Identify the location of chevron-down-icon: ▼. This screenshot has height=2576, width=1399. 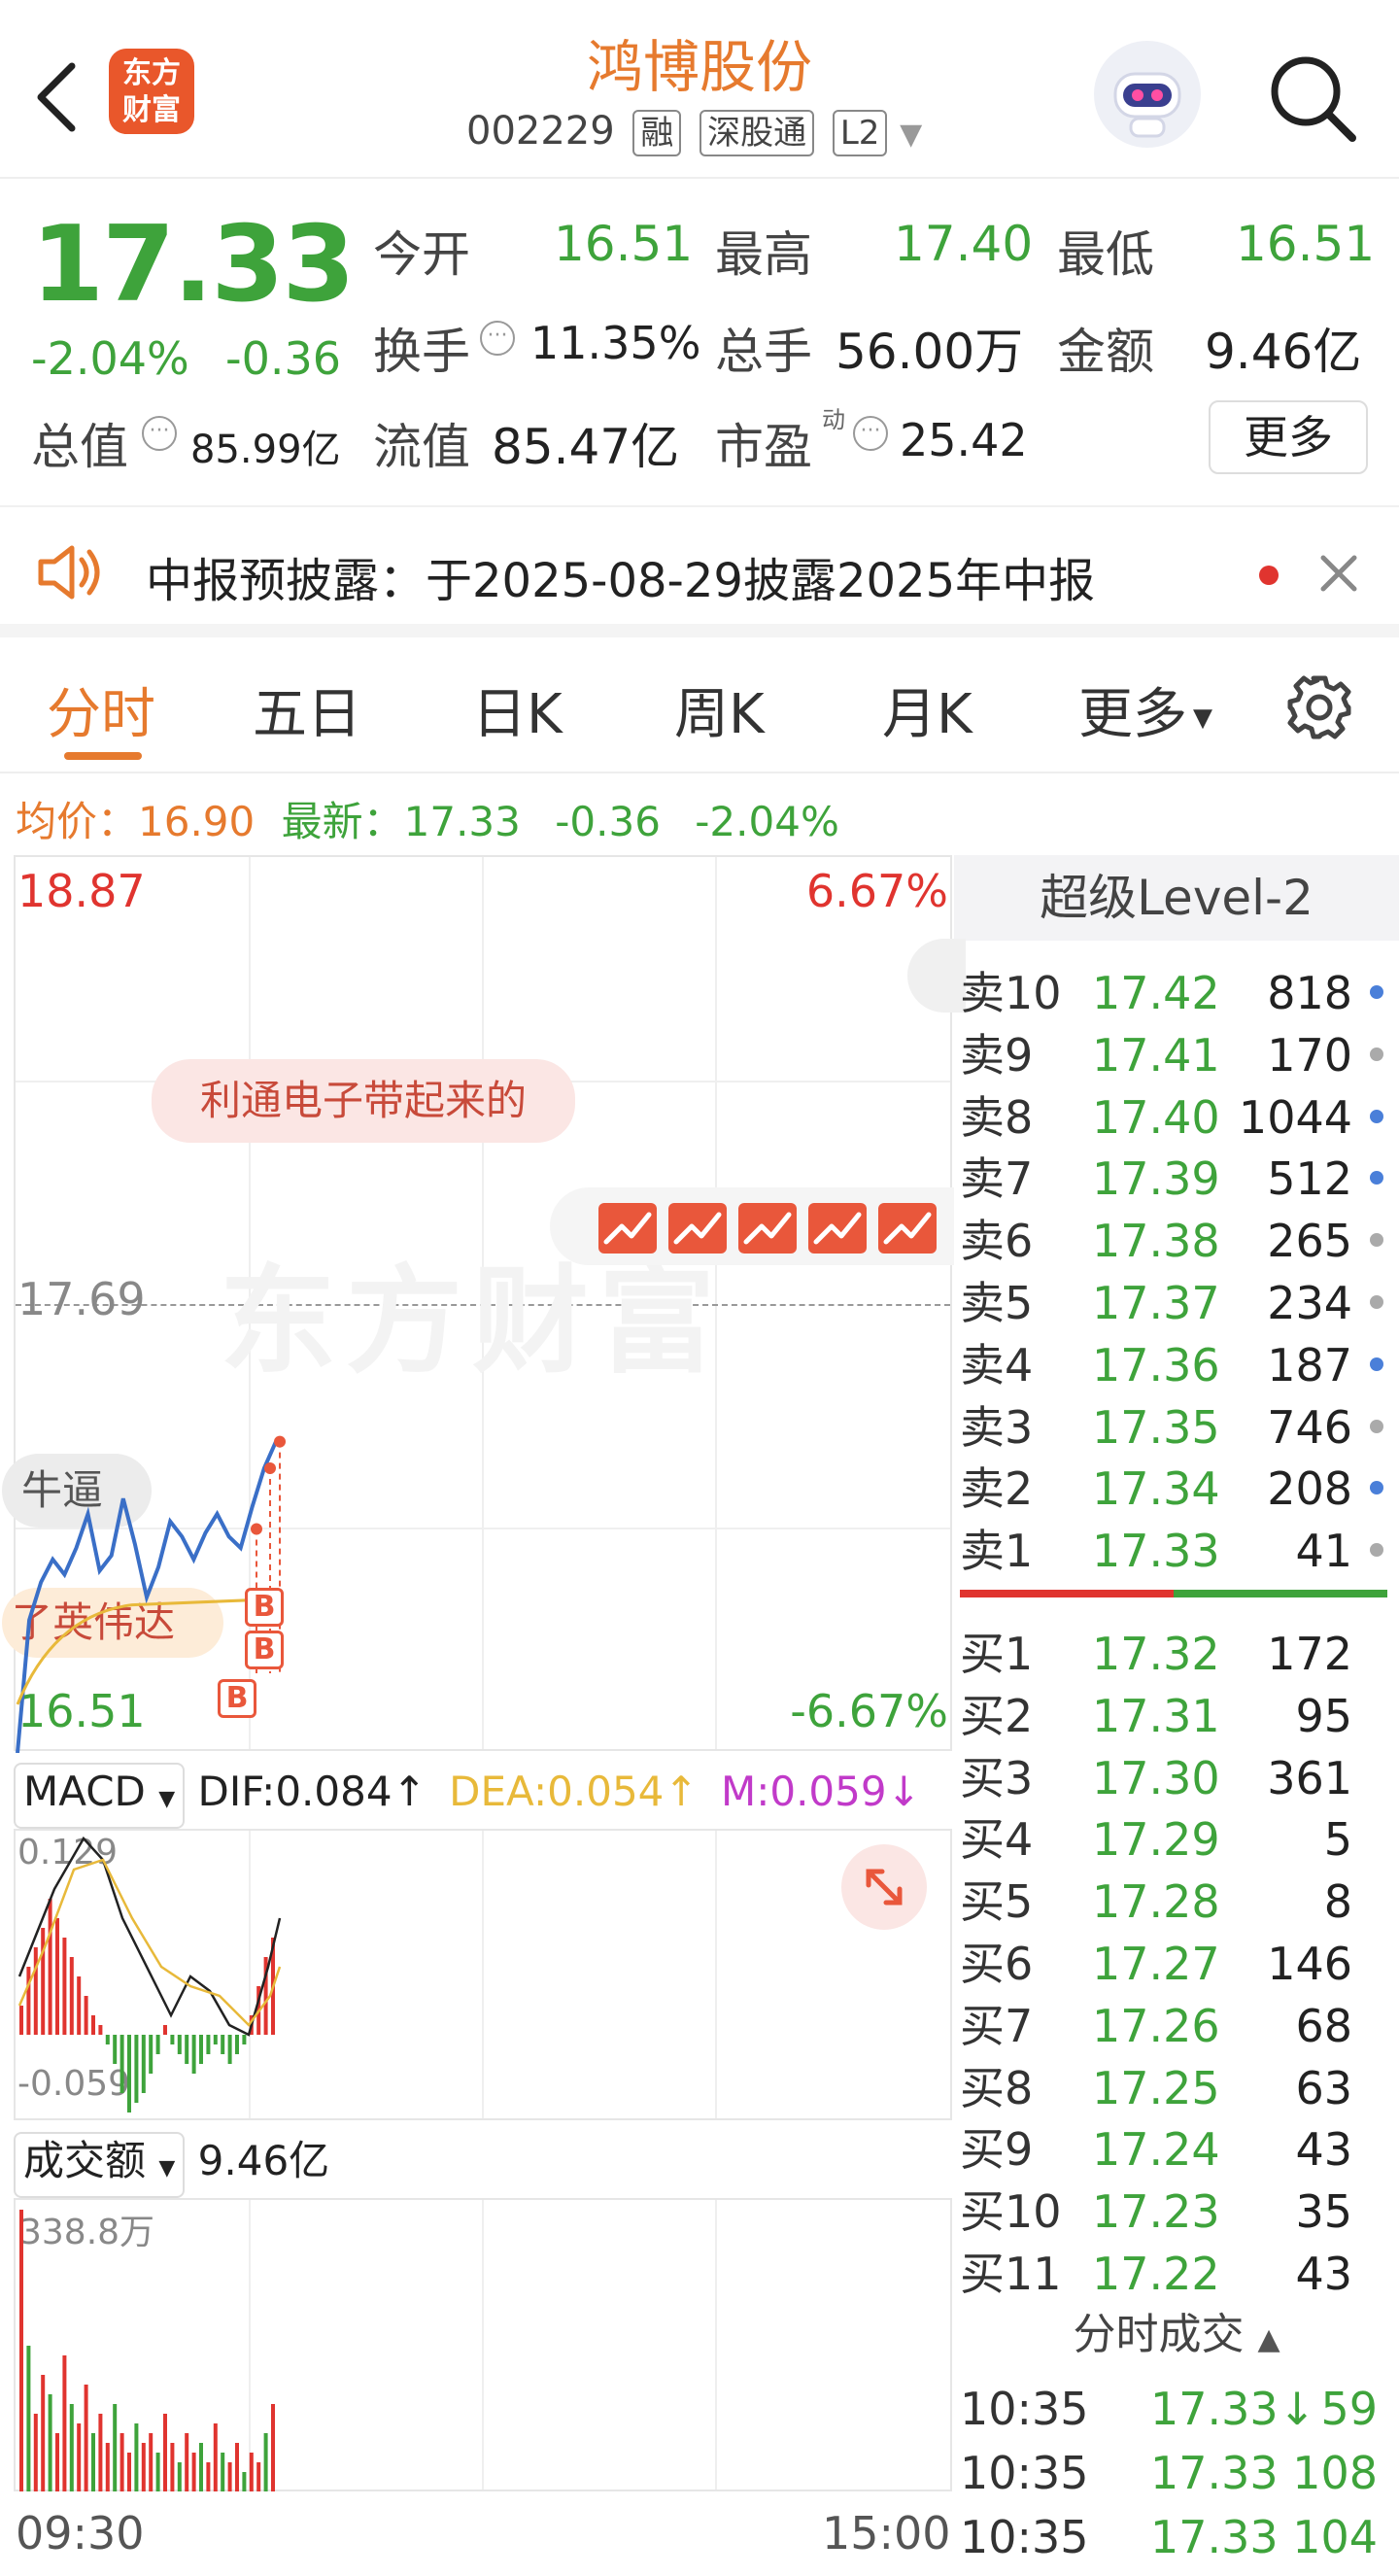
(911, 135).